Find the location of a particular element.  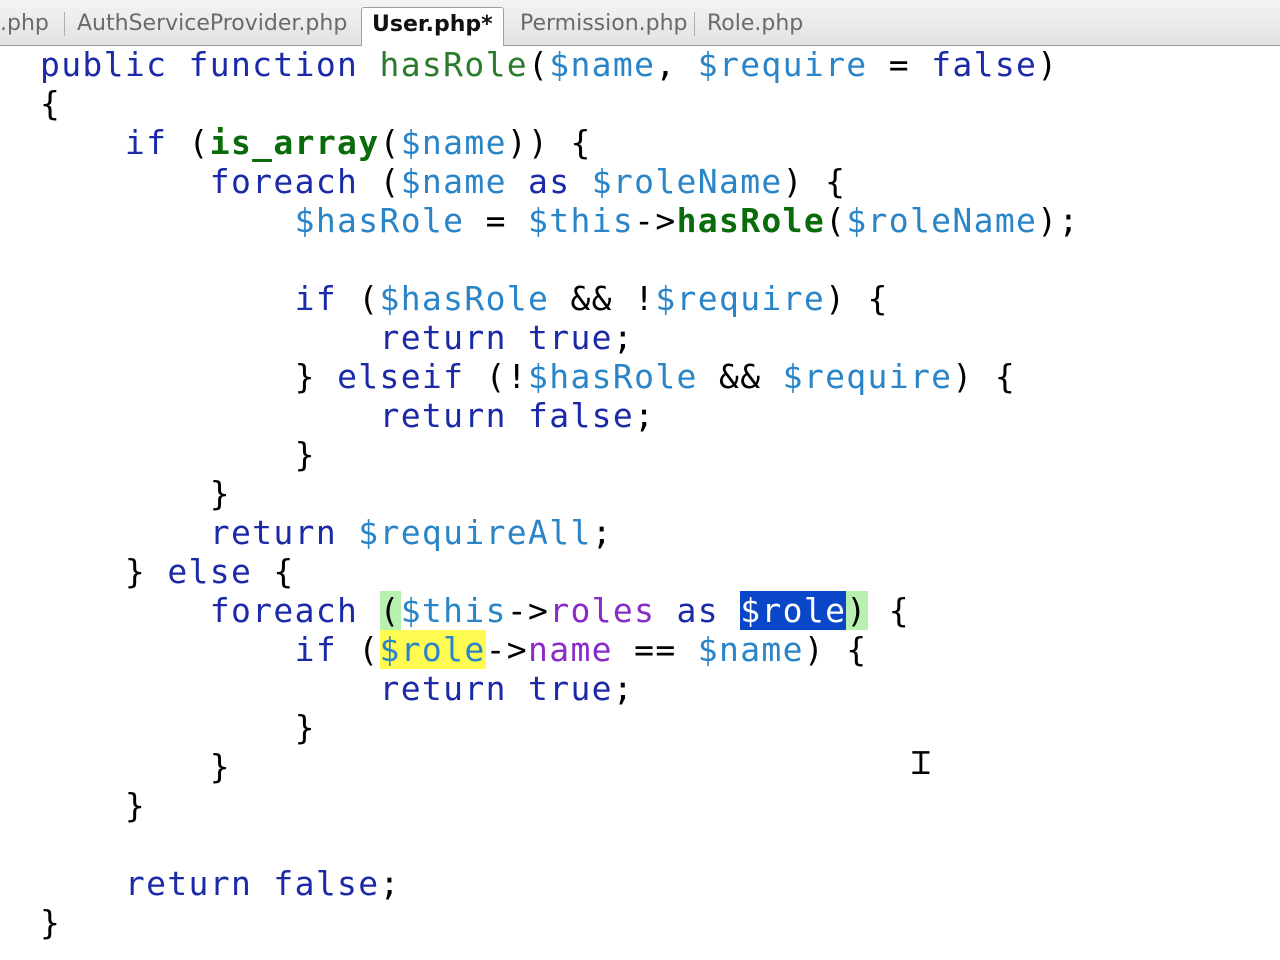

tab-role: Role.php is located at coordinates (755, 24).